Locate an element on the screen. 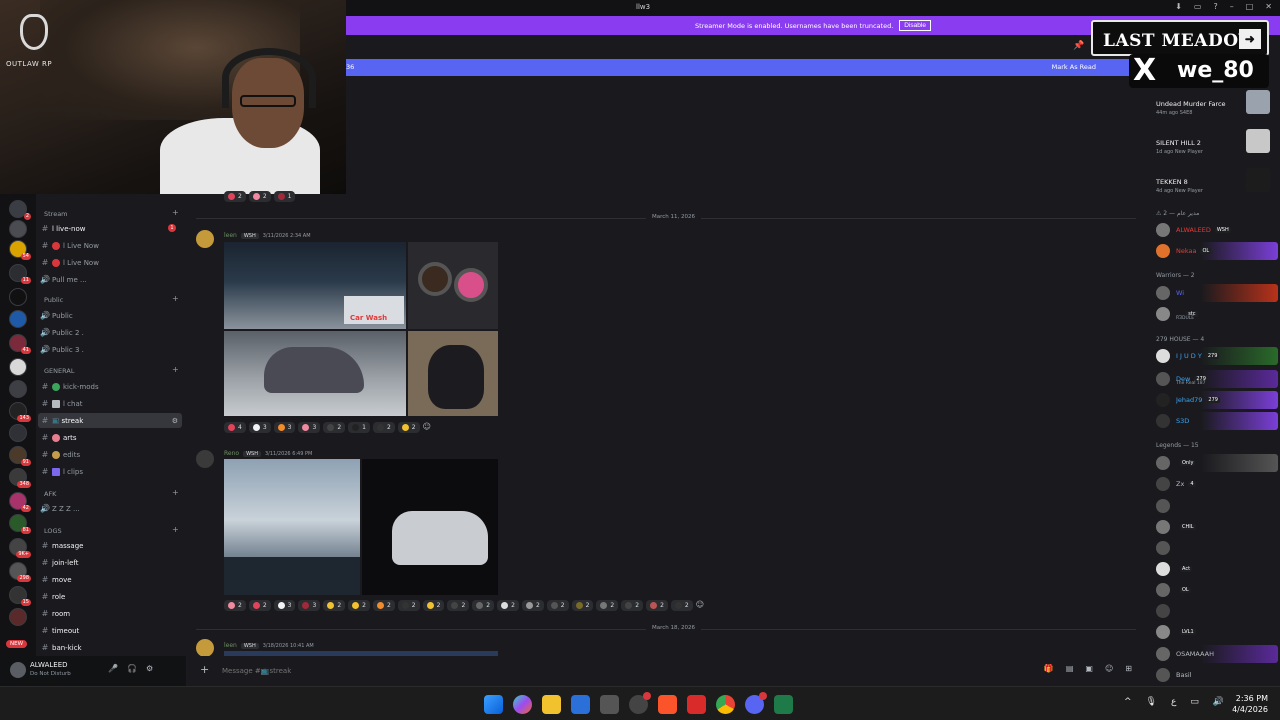 The width and height of the screenshot is (1280, 720). channel-public: 🔊 Public is located at coordinates (110, 315).